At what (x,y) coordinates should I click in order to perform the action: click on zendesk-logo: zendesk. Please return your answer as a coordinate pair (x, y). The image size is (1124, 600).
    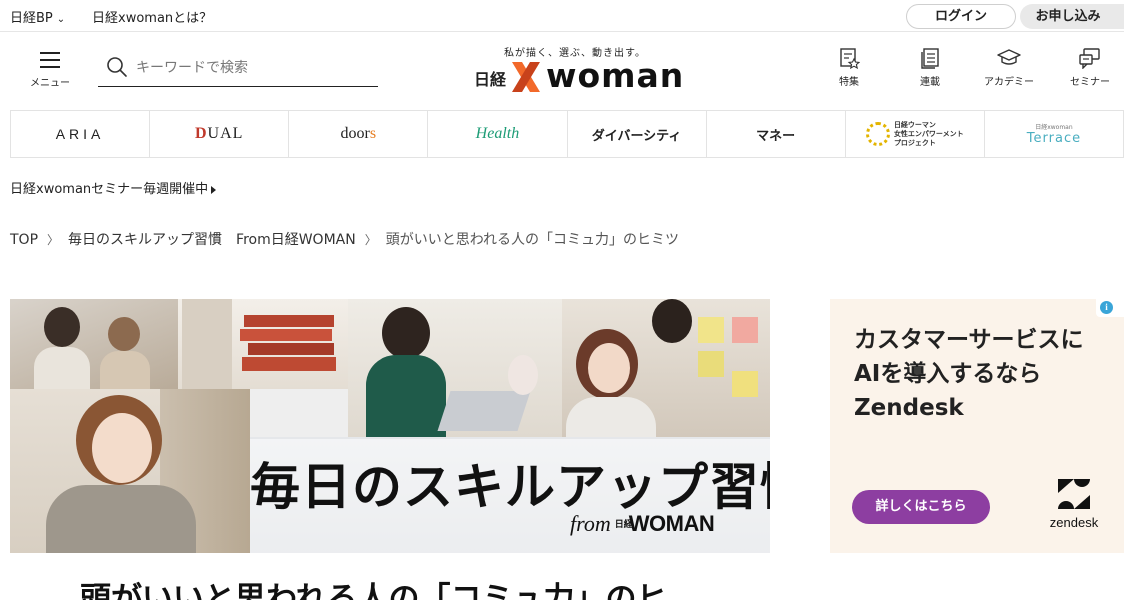
    Looking at the image, I should click on (1074, 504).